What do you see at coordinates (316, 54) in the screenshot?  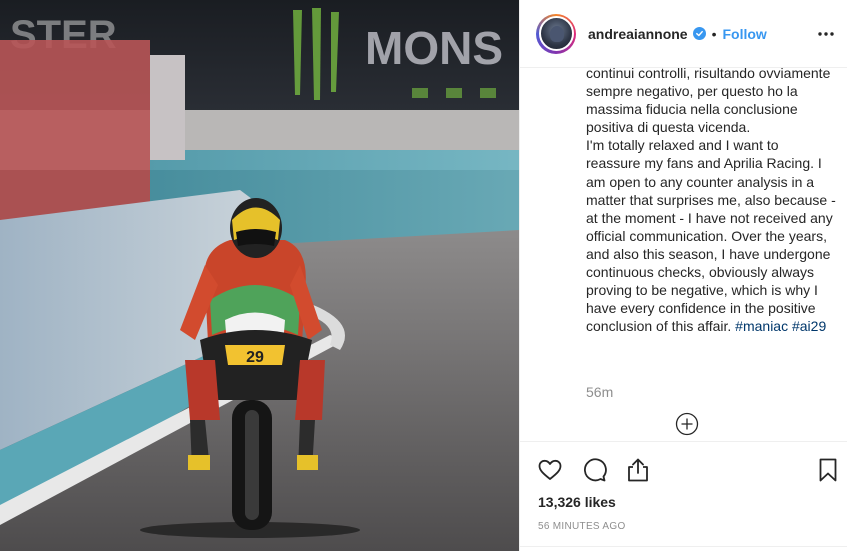 I see `monster-logo` at bounding box center [316, 54].